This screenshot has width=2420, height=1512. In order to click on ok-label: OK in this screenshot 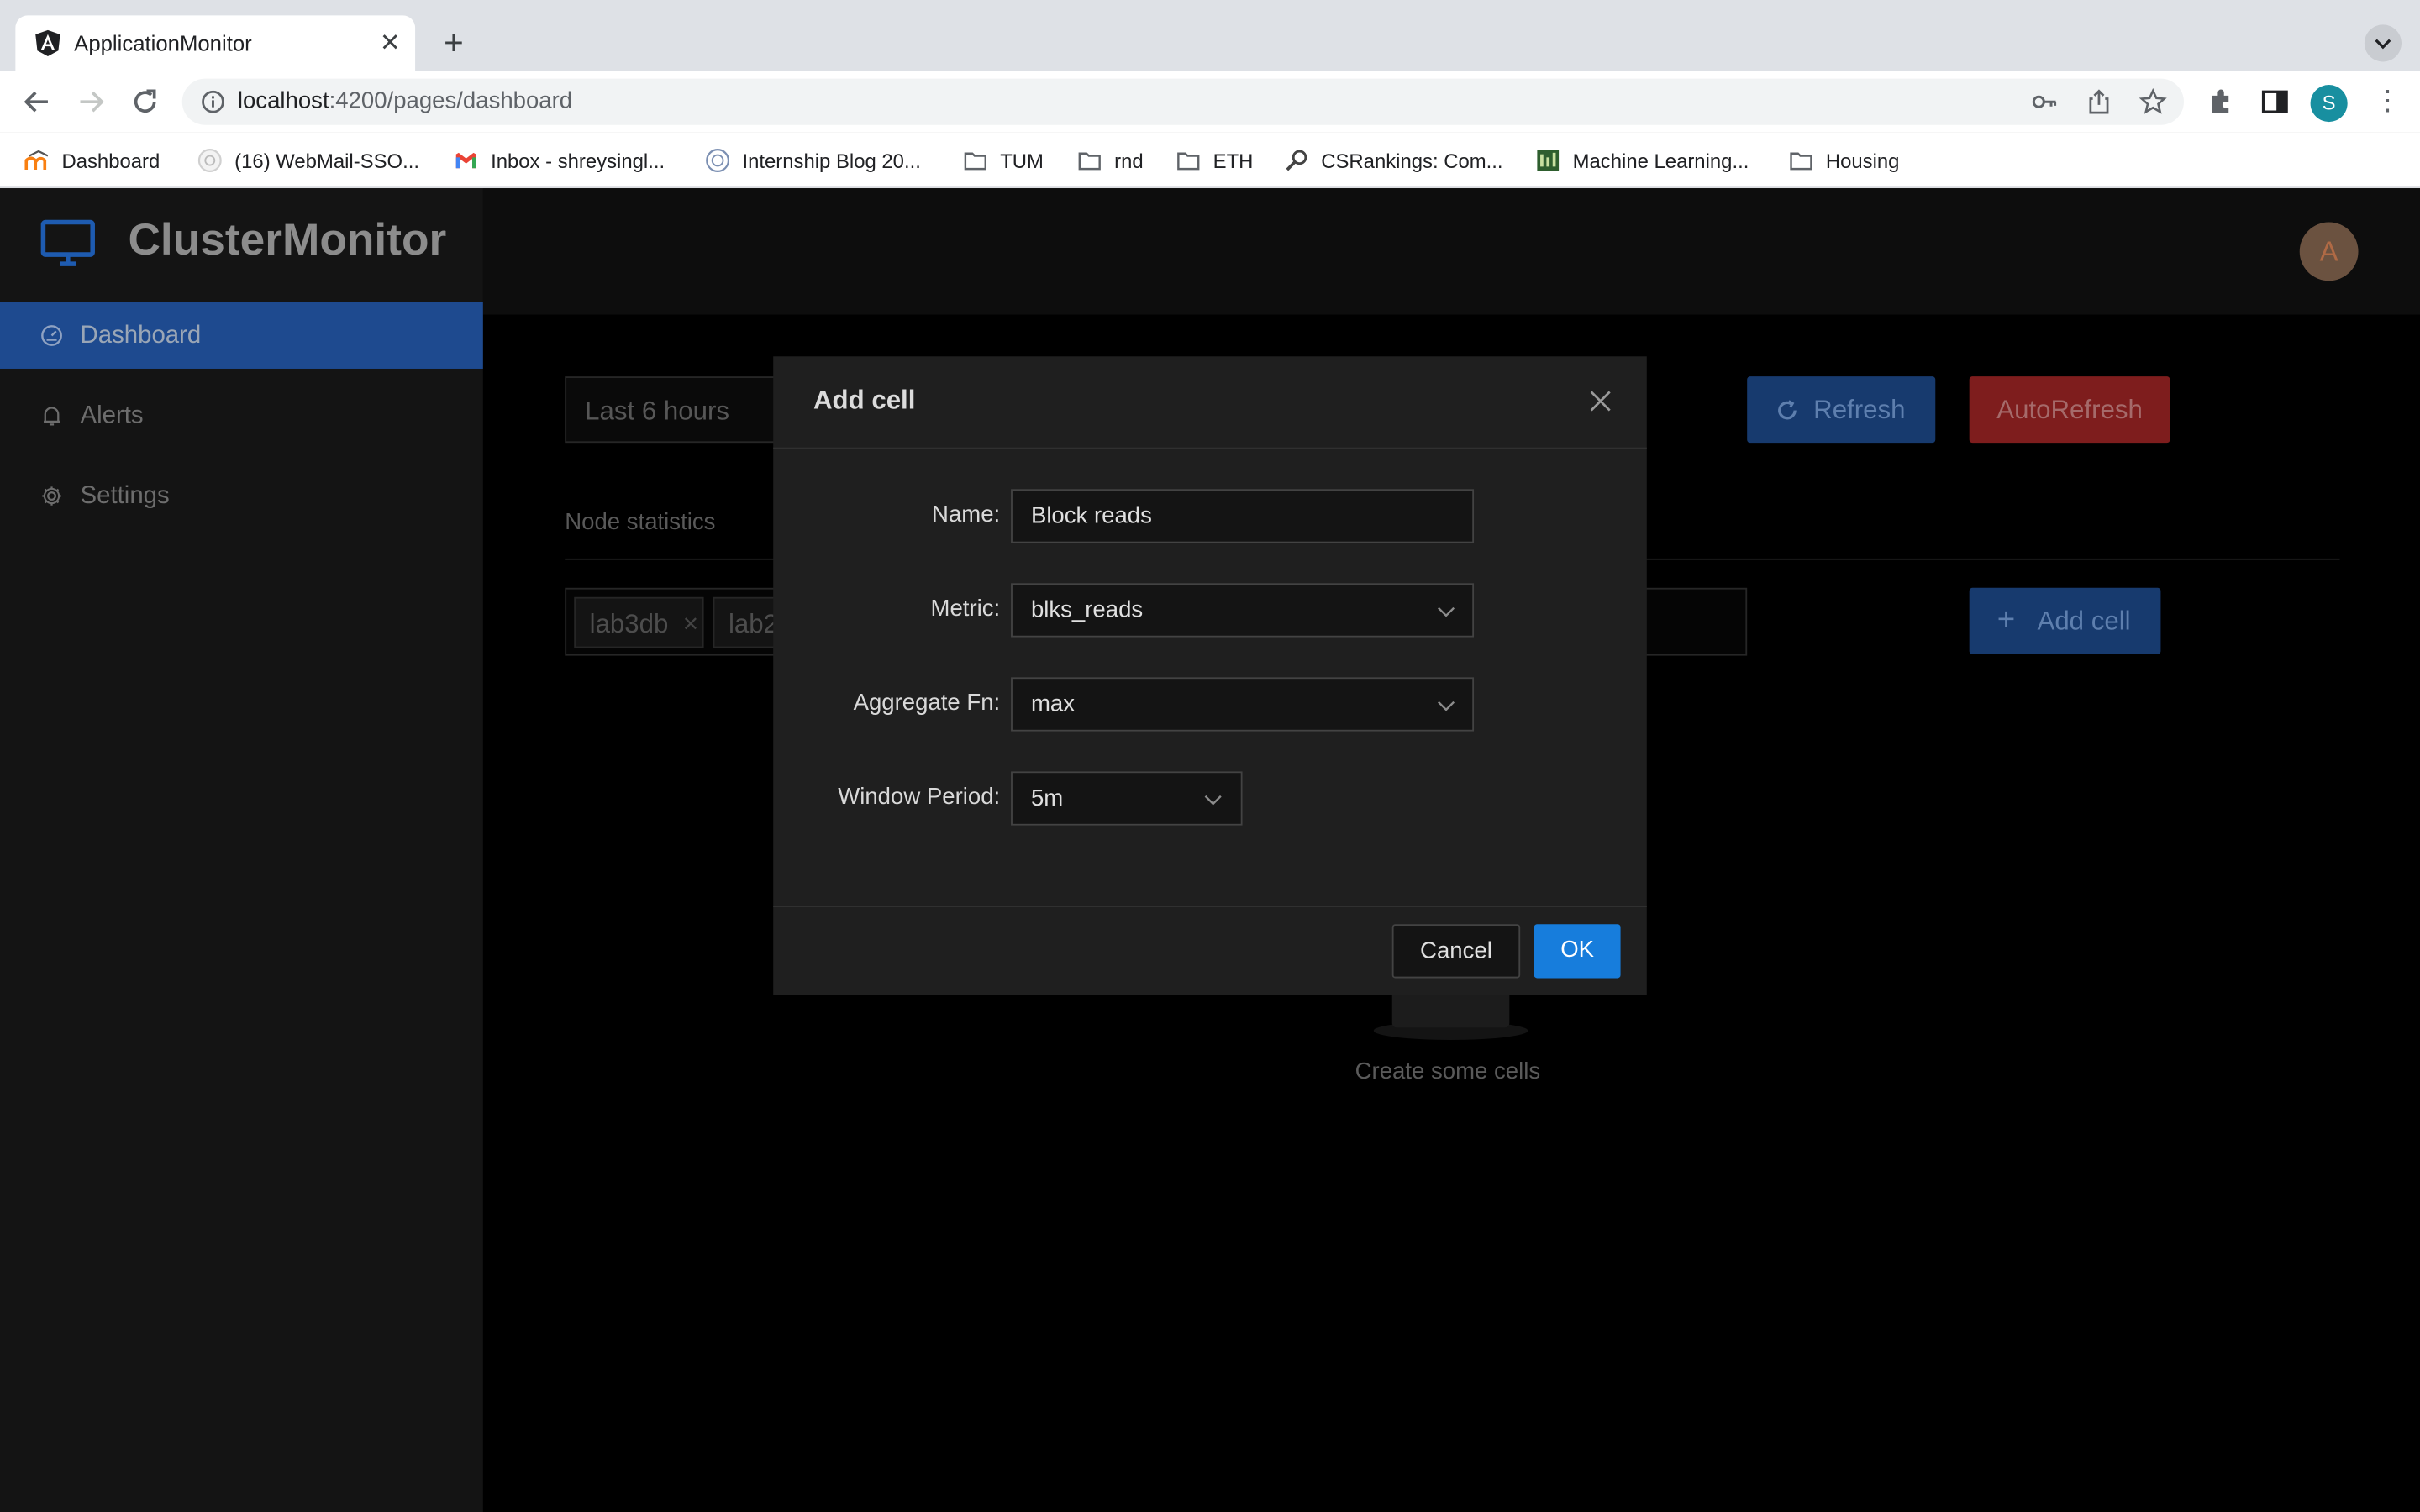, I will do `click(1577, 949)`.